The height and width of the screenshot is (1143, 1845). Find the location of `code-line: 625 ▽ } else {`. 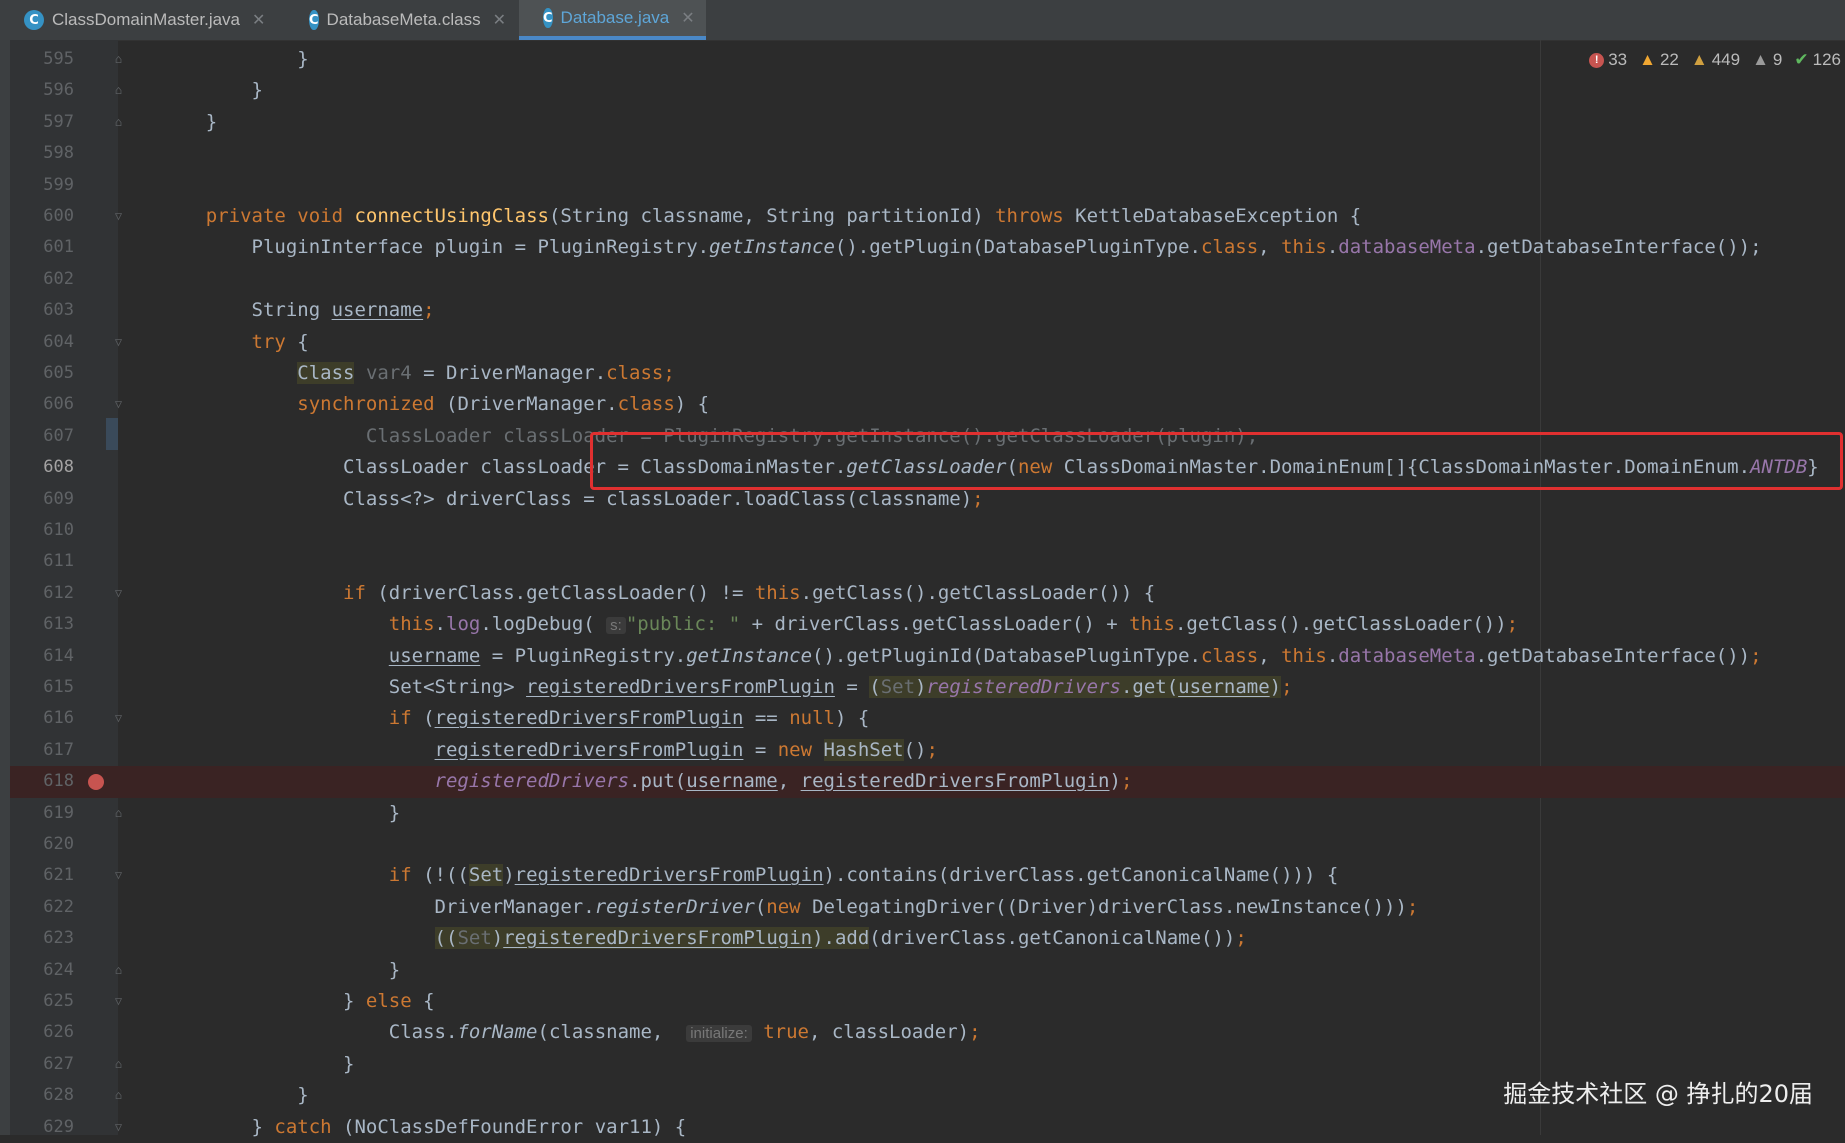

code-line: 625 ▽ } else { is located at coordinates (927, 1001).